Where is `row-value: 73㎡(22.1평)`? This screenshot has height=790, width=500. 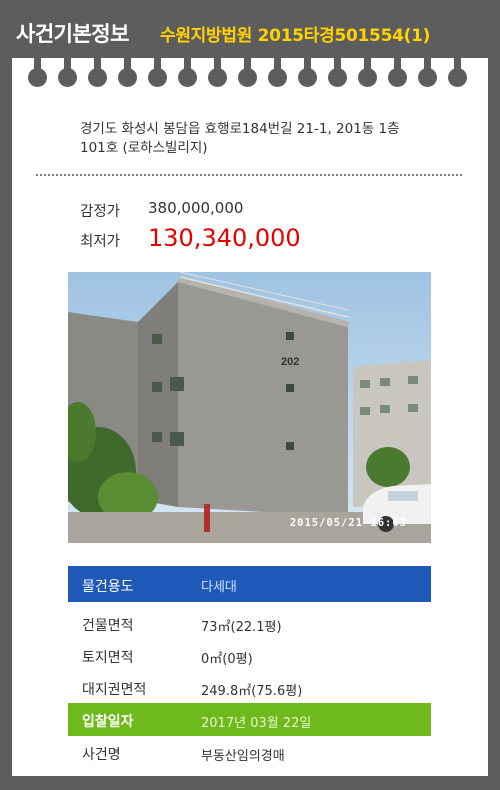
row-value: 73㎡(22.1평) is located at coordinates (241, 627).